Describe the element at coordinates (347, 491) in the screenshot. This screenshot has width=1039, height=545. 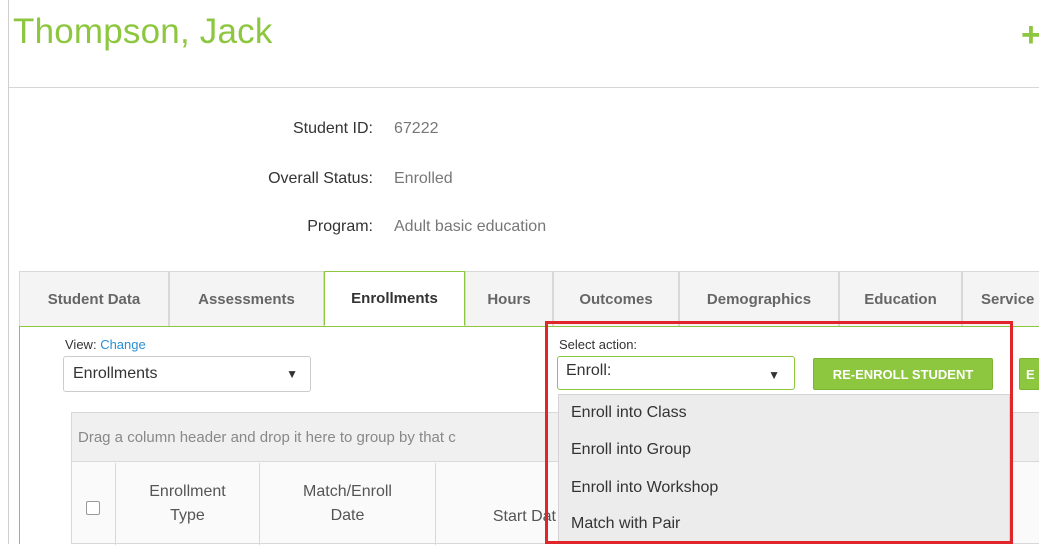
I see `column-match-enroll-date-line1: Match/Enroll` at that location.